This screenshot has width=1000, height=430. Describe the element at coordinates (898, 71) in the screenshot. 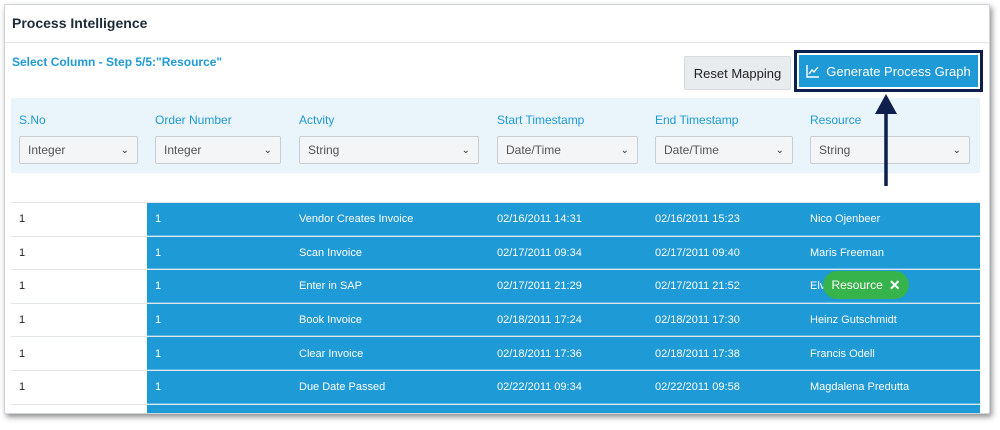

I see `generate-button-label: Generate Process Graph` at that location.